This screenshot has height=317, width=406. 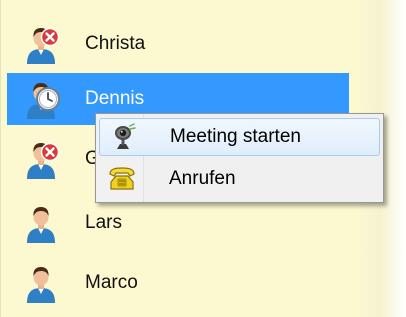 I want to click on phone-icon, so click(x=122, y=178).